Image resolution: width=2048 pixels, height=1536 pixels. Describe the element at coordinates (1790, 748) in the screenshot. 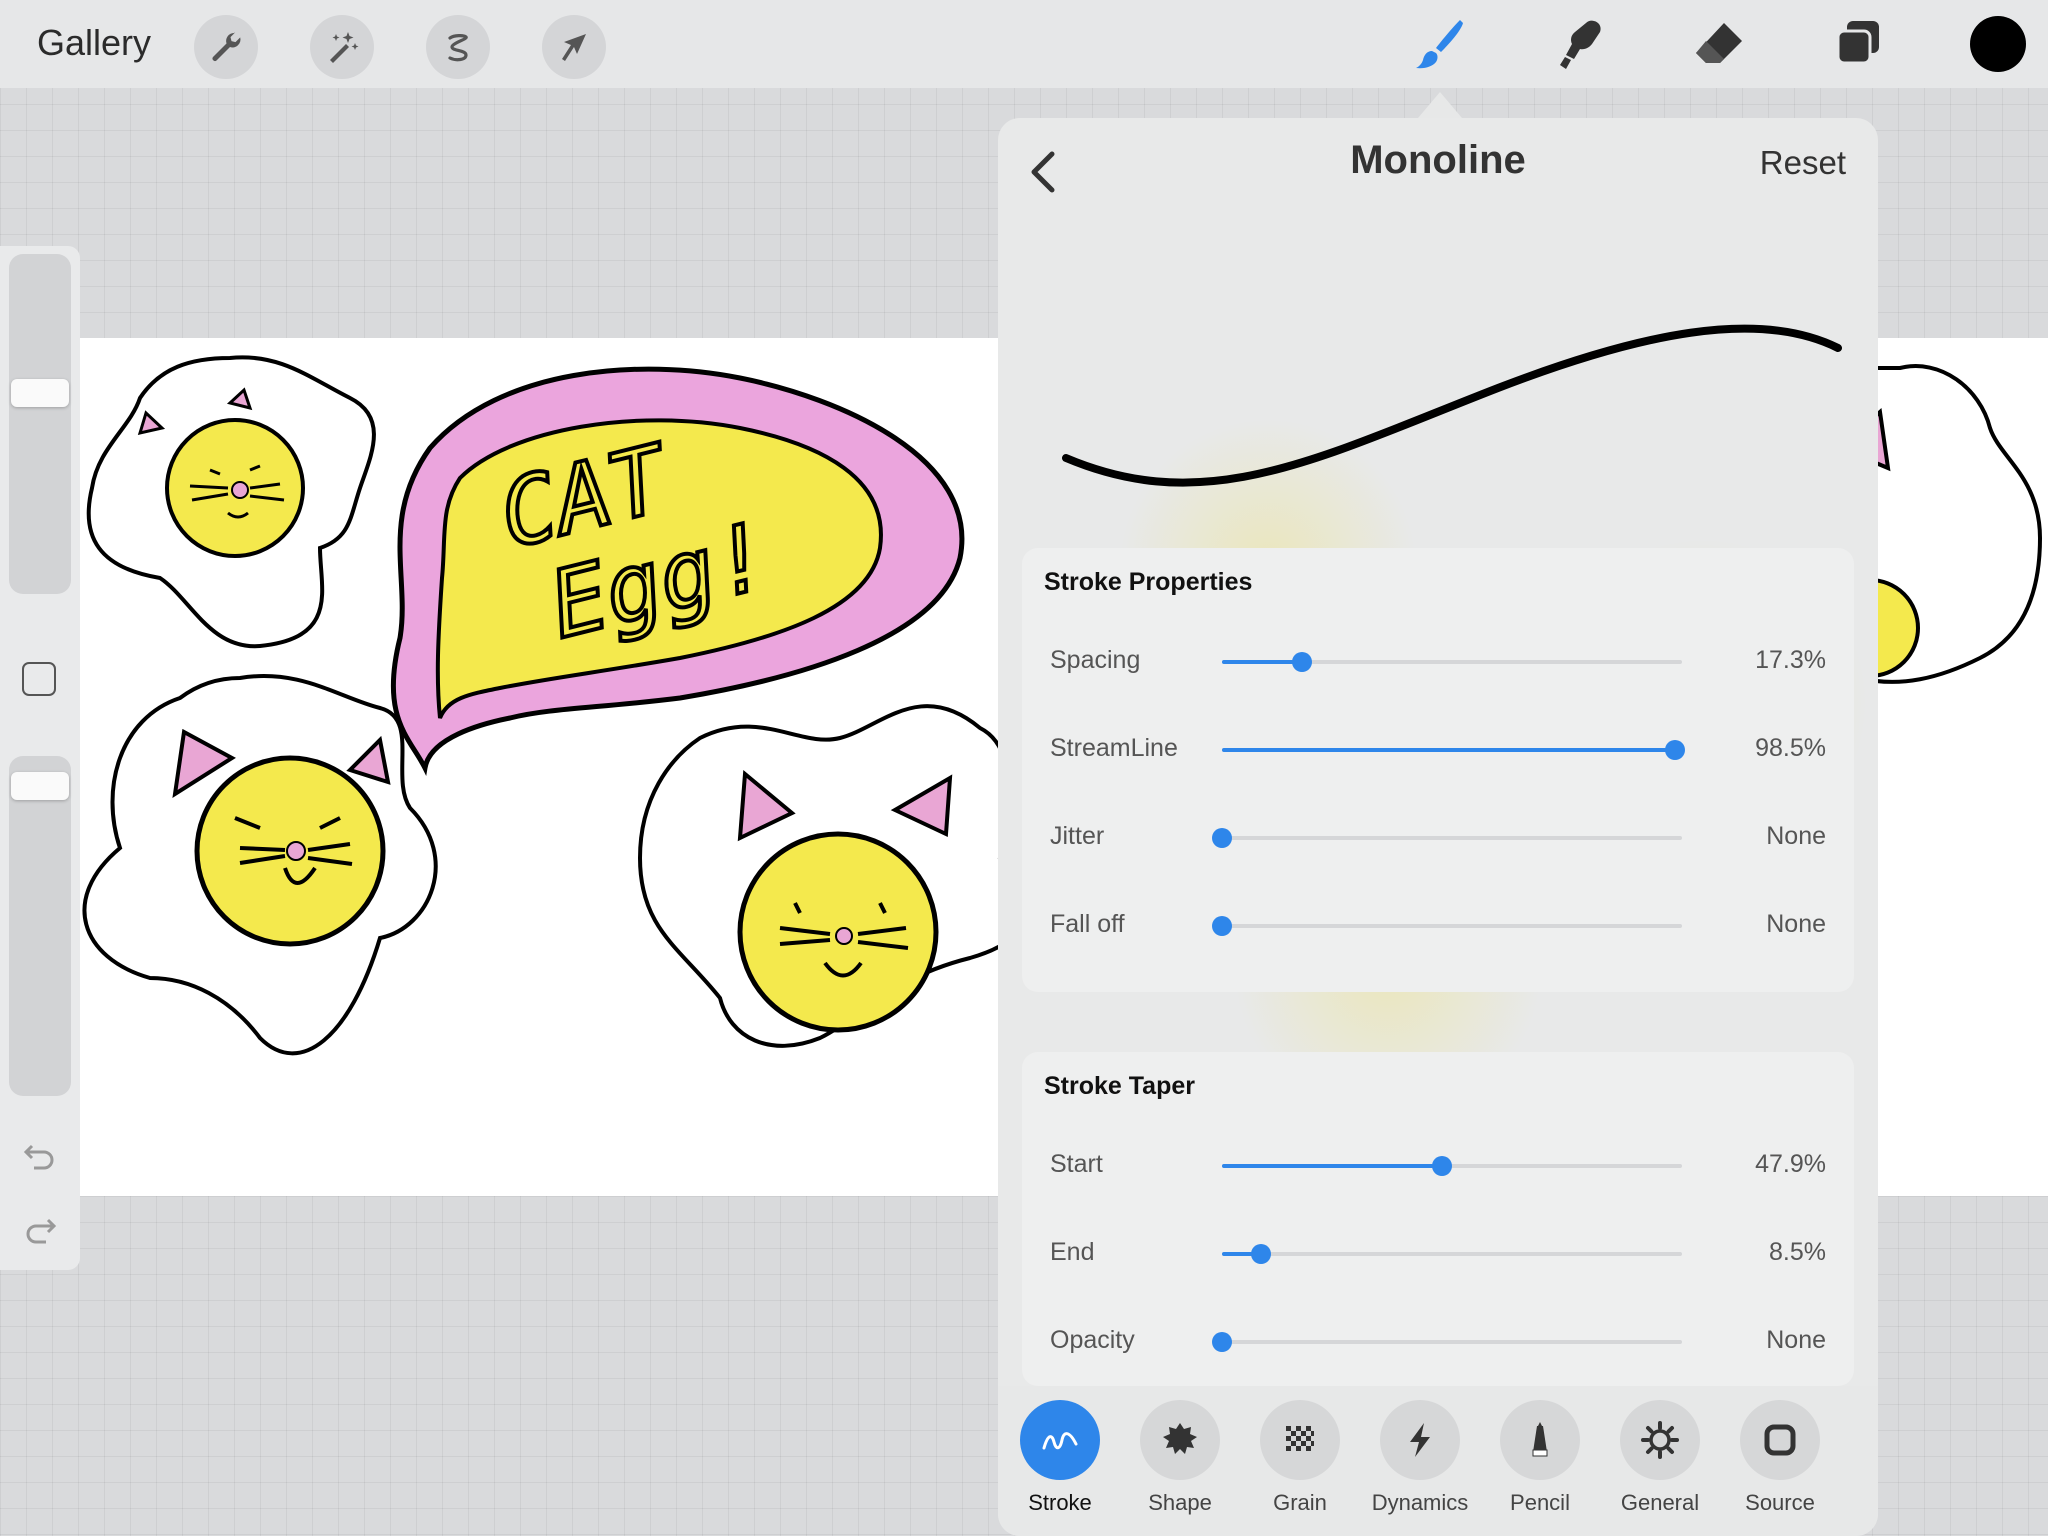

I see `streamline-value: 98.5%` at that location.